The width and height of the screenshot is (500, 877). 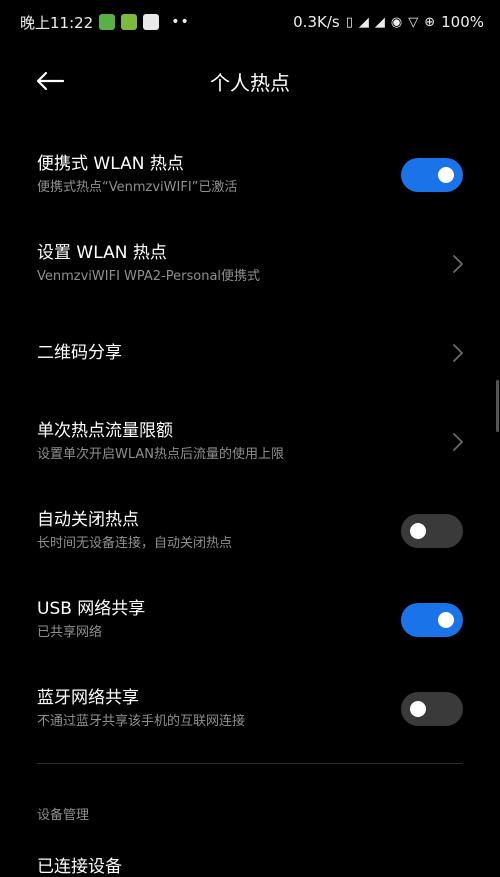 I want to click on setting-label: USB 网络共享, so click(x=91, y=608).